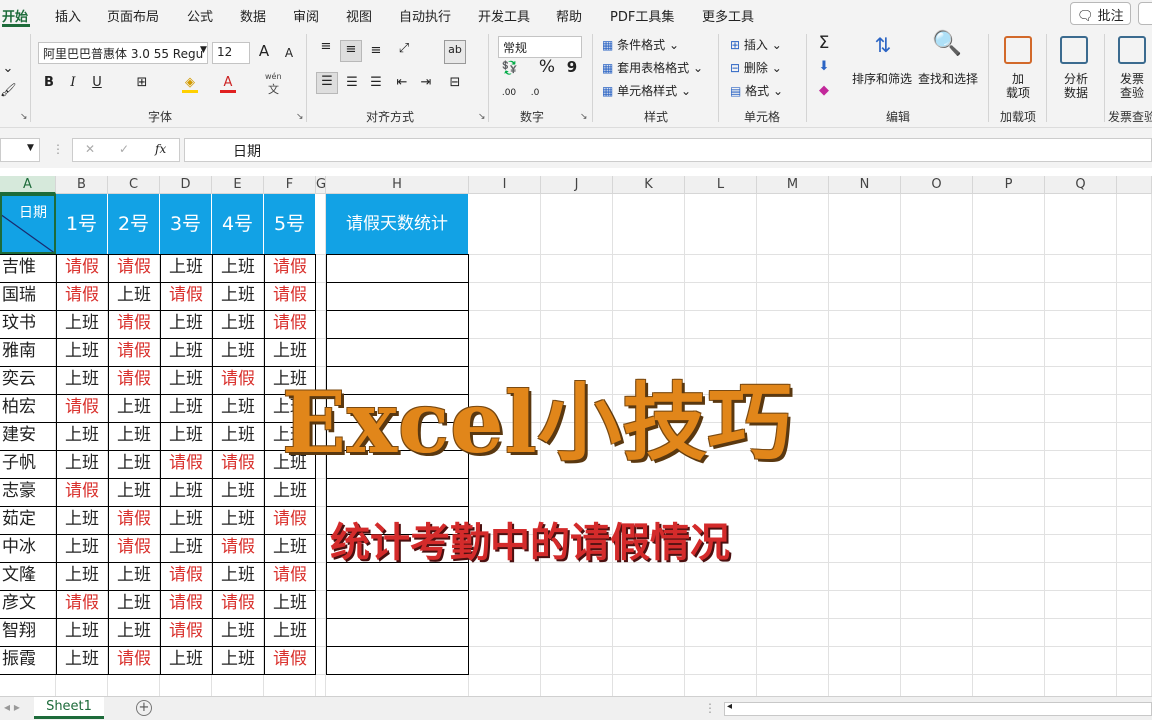  What do you see at coordinates (376, 83) in the screenshot?
I see `align-right-icon: ☰` at bounding box center [376, 83].